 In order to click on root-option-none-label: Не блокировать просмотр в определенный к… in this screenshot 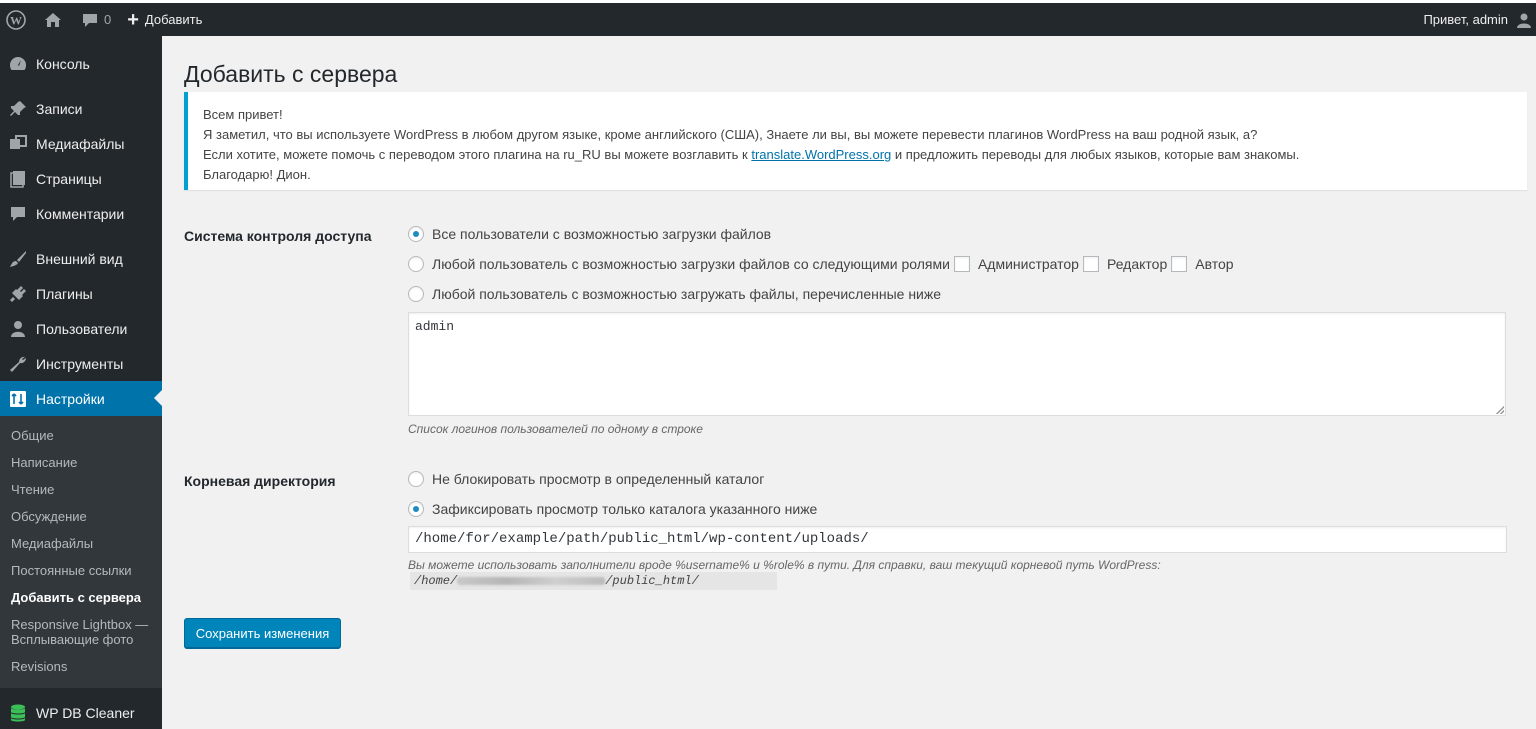, I will do `click(598, 479)`.